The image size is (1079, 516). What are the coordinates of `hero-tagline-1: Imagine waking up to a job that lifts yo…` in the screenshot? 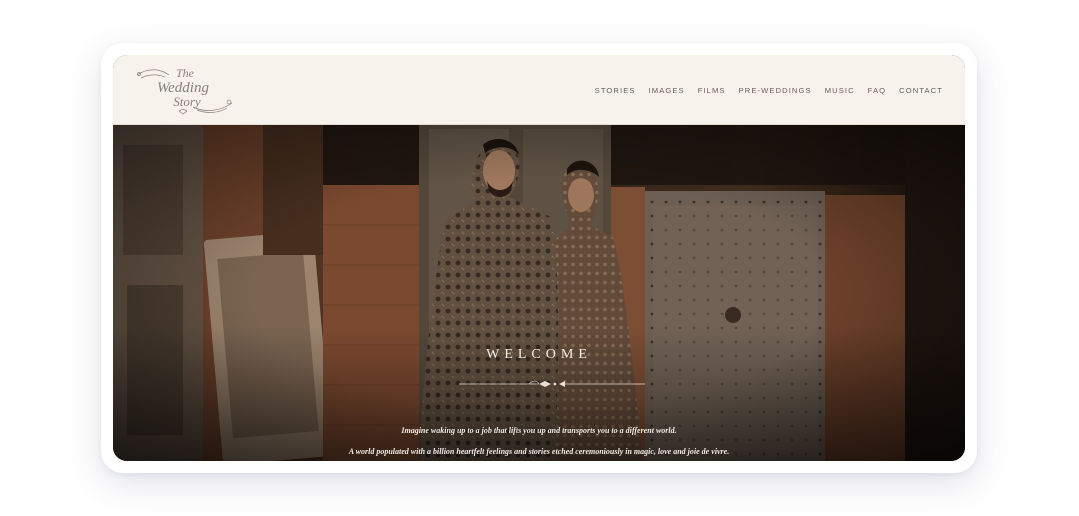 It's located at (539, 430).